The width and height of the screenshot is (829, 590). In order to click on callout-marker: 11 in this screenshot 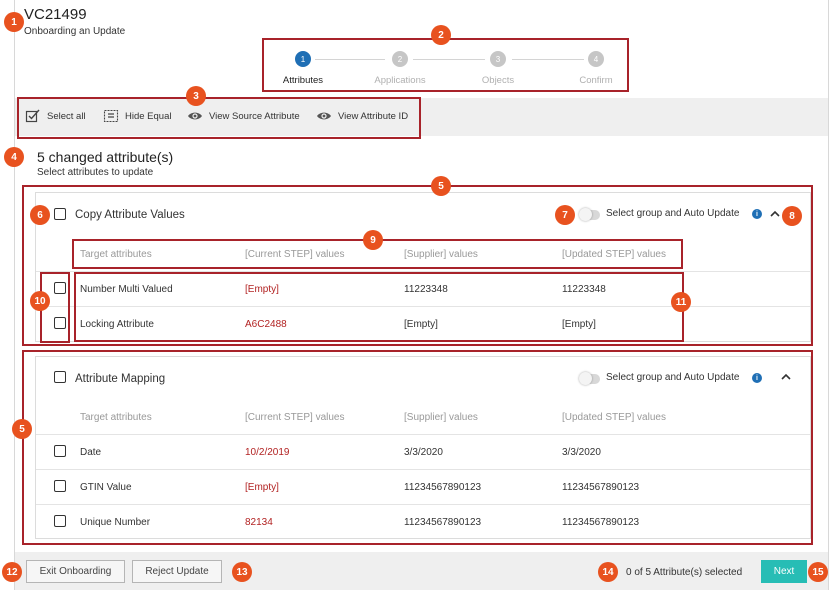, I will do `click(681, 302)`.